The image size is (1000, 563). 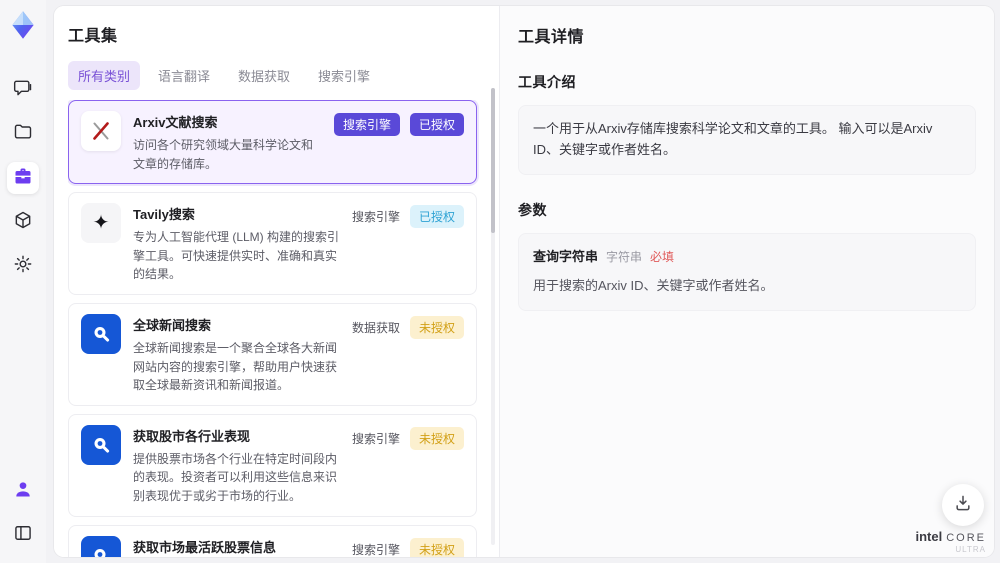 I want to click on tool-description: 访问各个研究领域大量科学论文和文章的存储库。, so click(x=223, y=154).